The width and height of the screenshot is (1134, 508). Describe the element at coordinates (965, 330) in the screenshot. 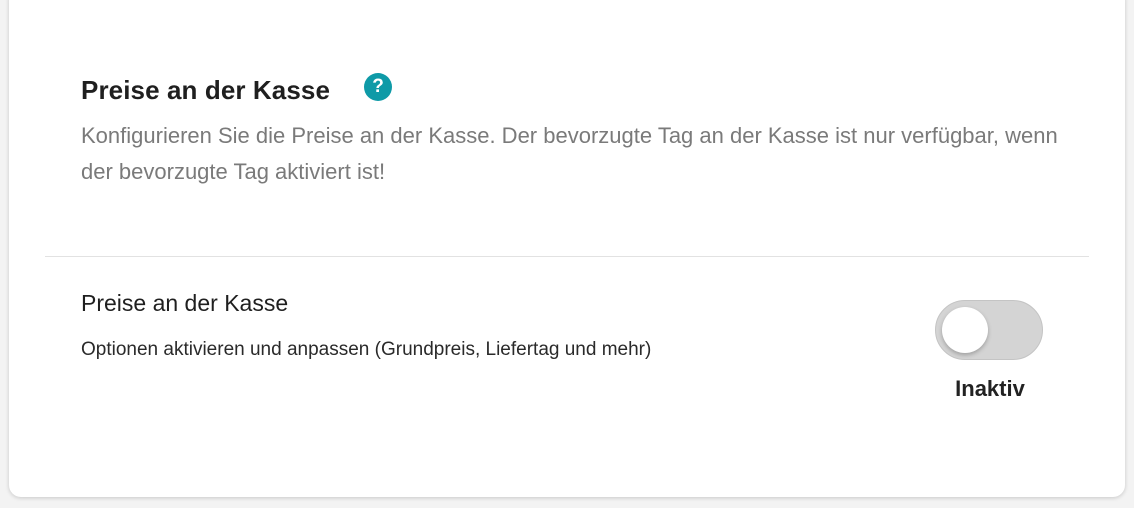

I see `toggle-knob` at that location.